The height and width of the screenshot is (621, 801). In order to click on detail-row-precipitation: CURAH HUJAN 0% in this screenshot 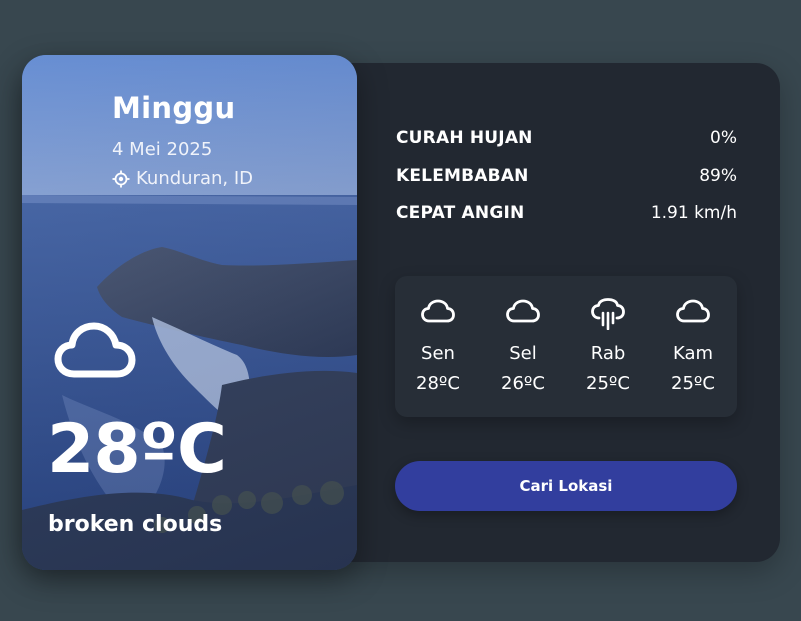, I will do `click(566, 138)`.